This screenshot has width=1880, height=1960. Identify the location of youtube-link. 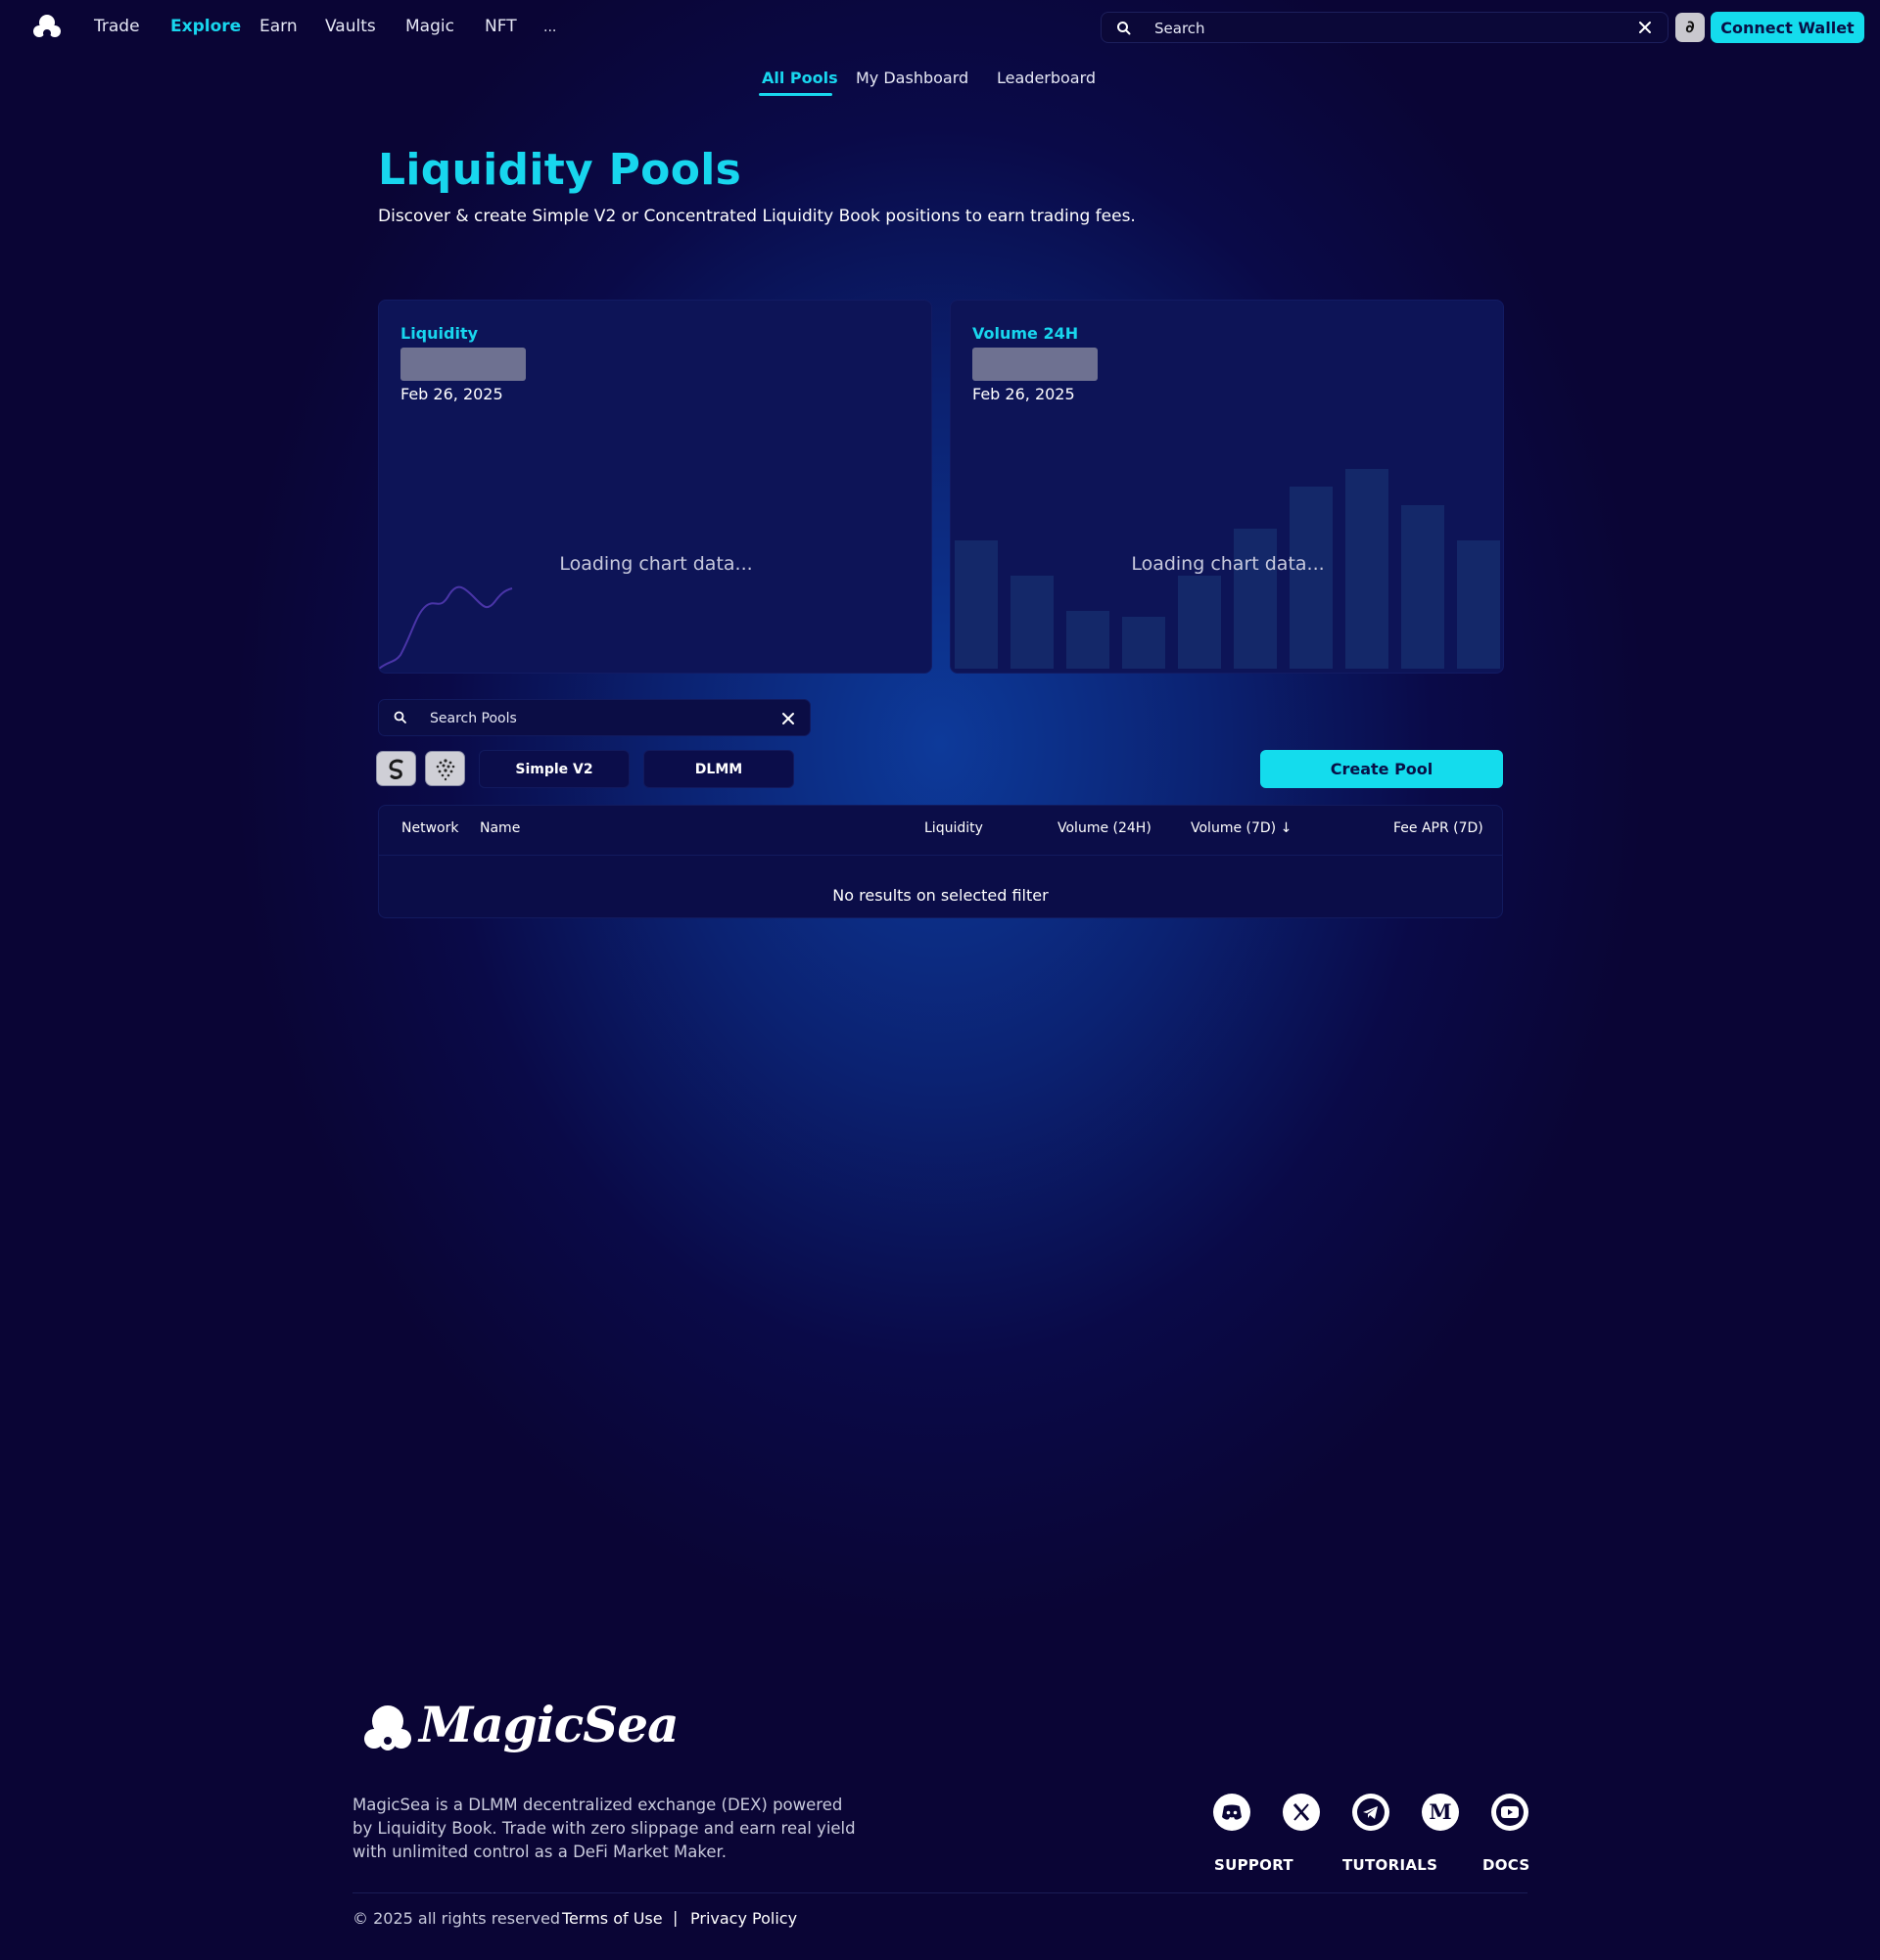
(1509, 1812).